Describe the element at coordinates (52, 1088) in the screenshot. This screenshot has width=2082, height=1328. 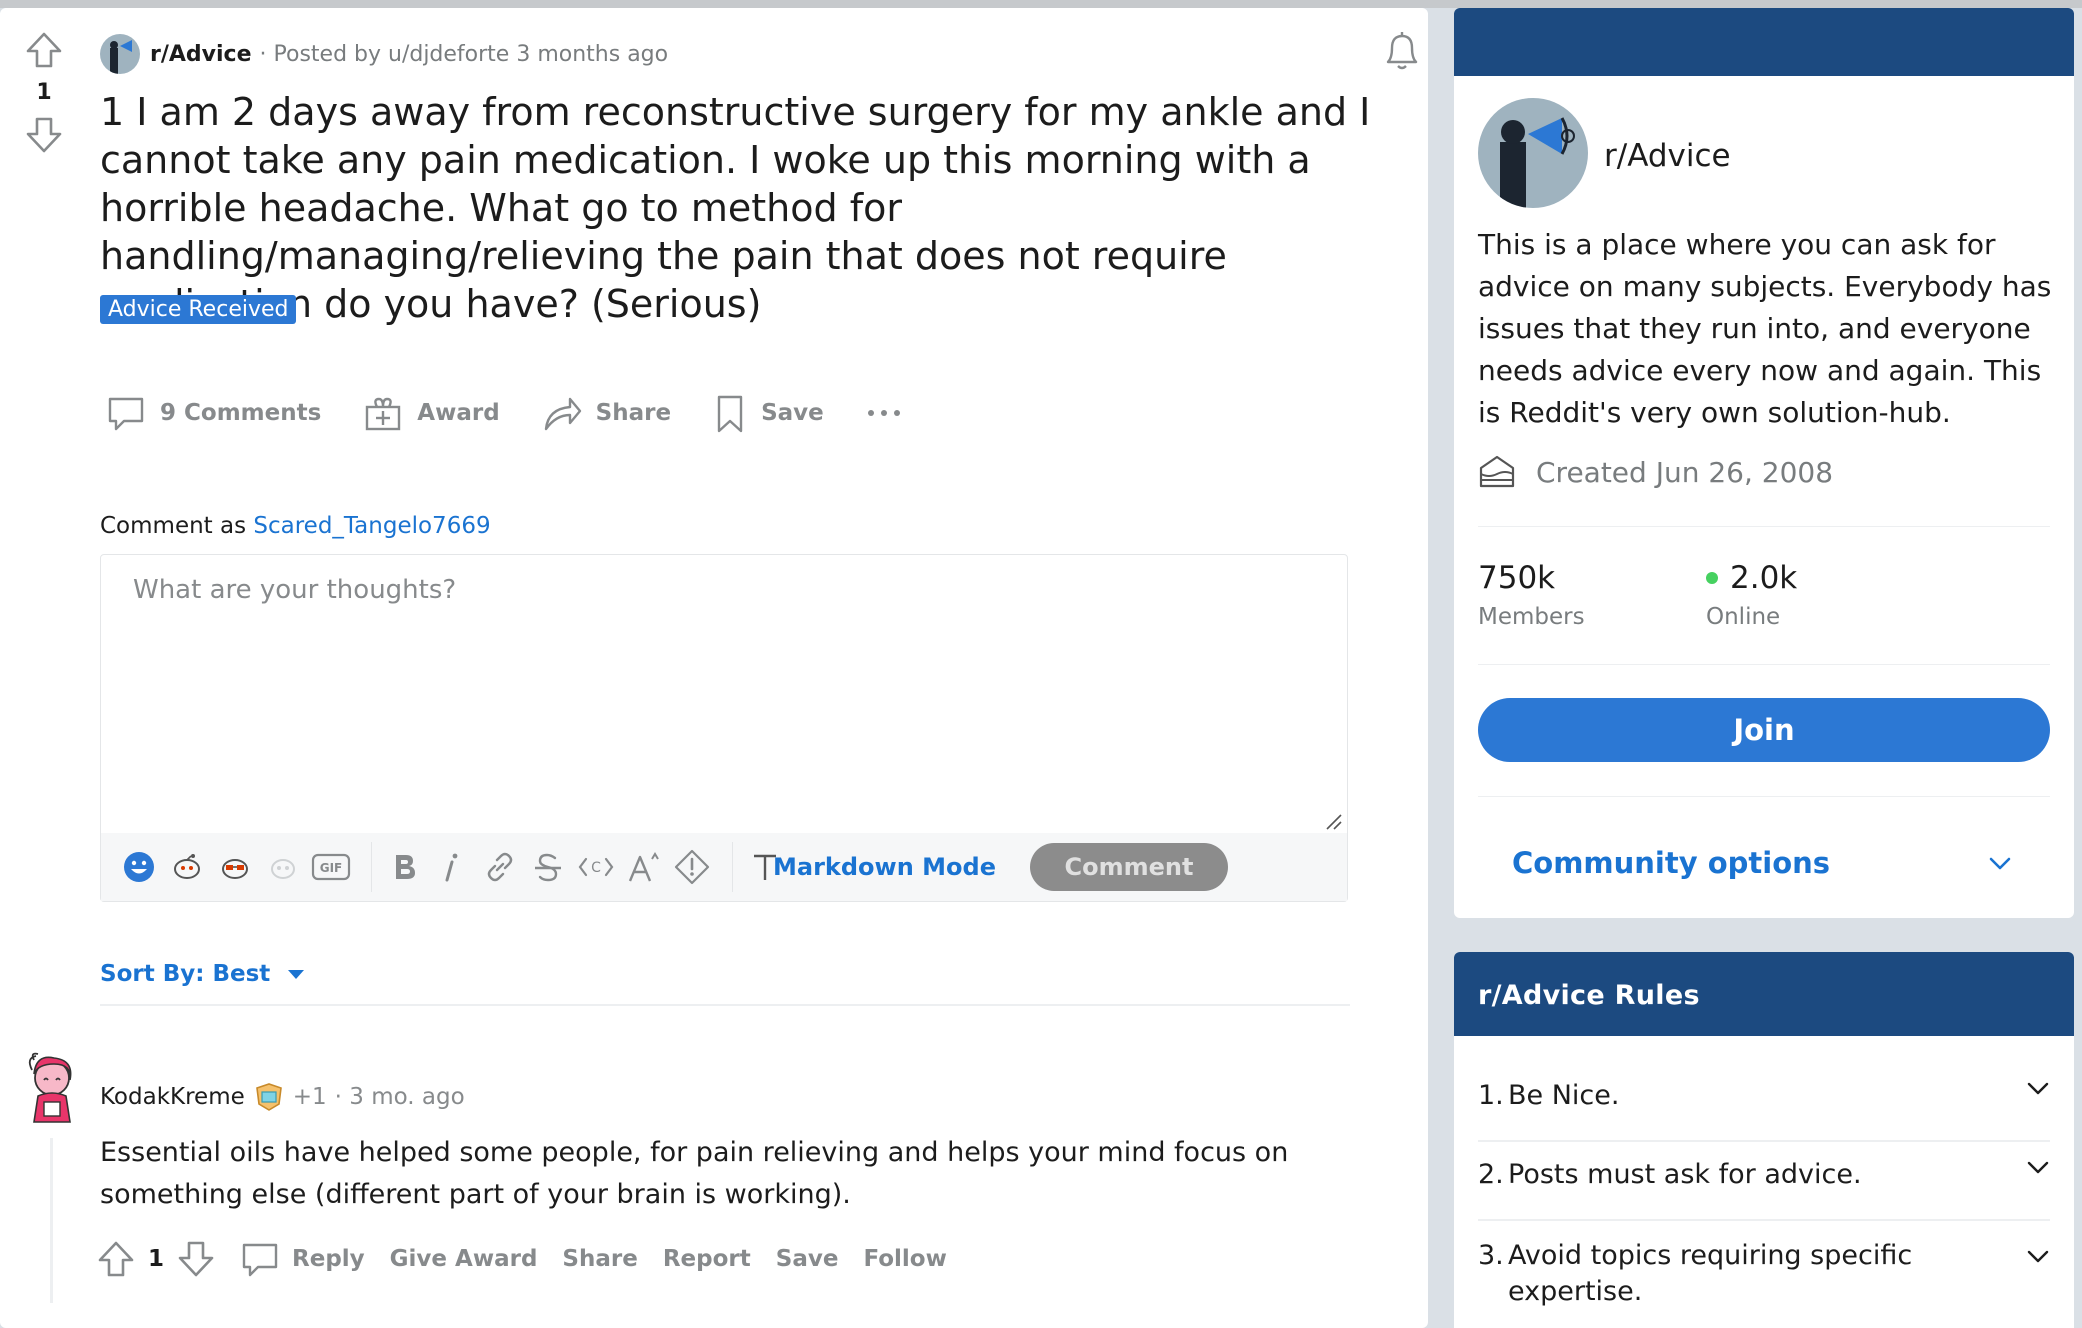
I see `comment-author-avatar` at that location.